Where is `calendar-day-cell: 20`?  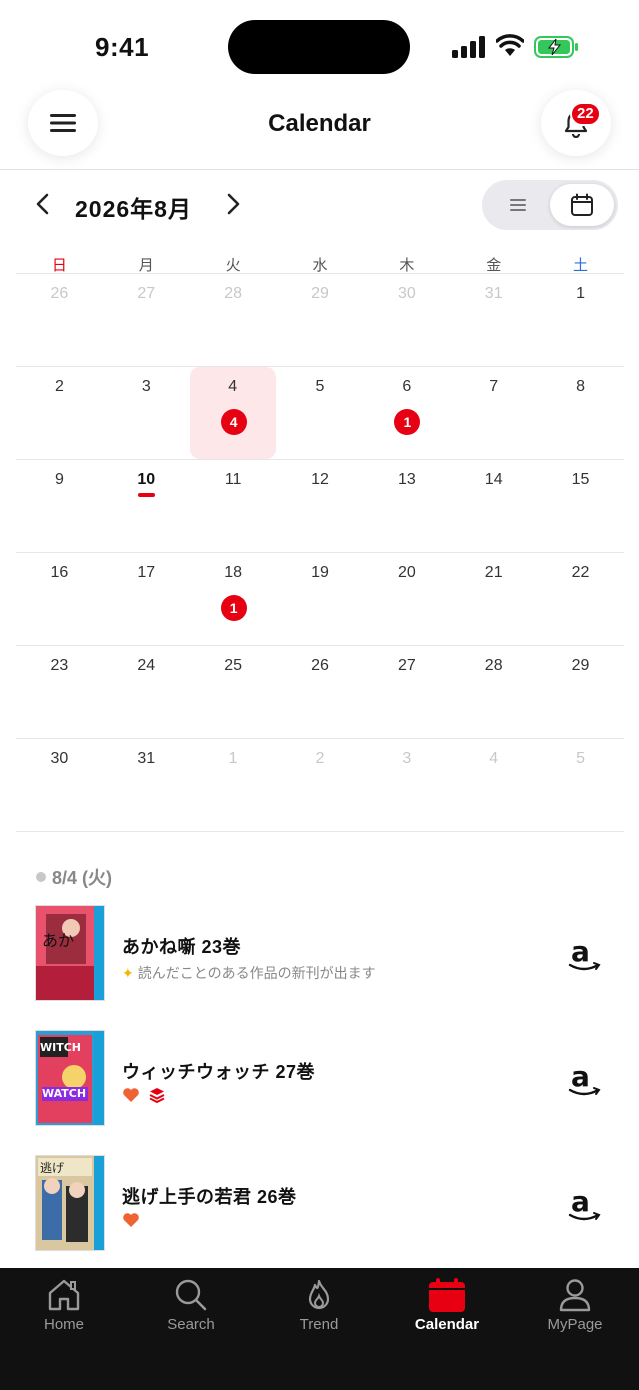 calendar-day-cell: 20 is located at coordinates (406, 599).